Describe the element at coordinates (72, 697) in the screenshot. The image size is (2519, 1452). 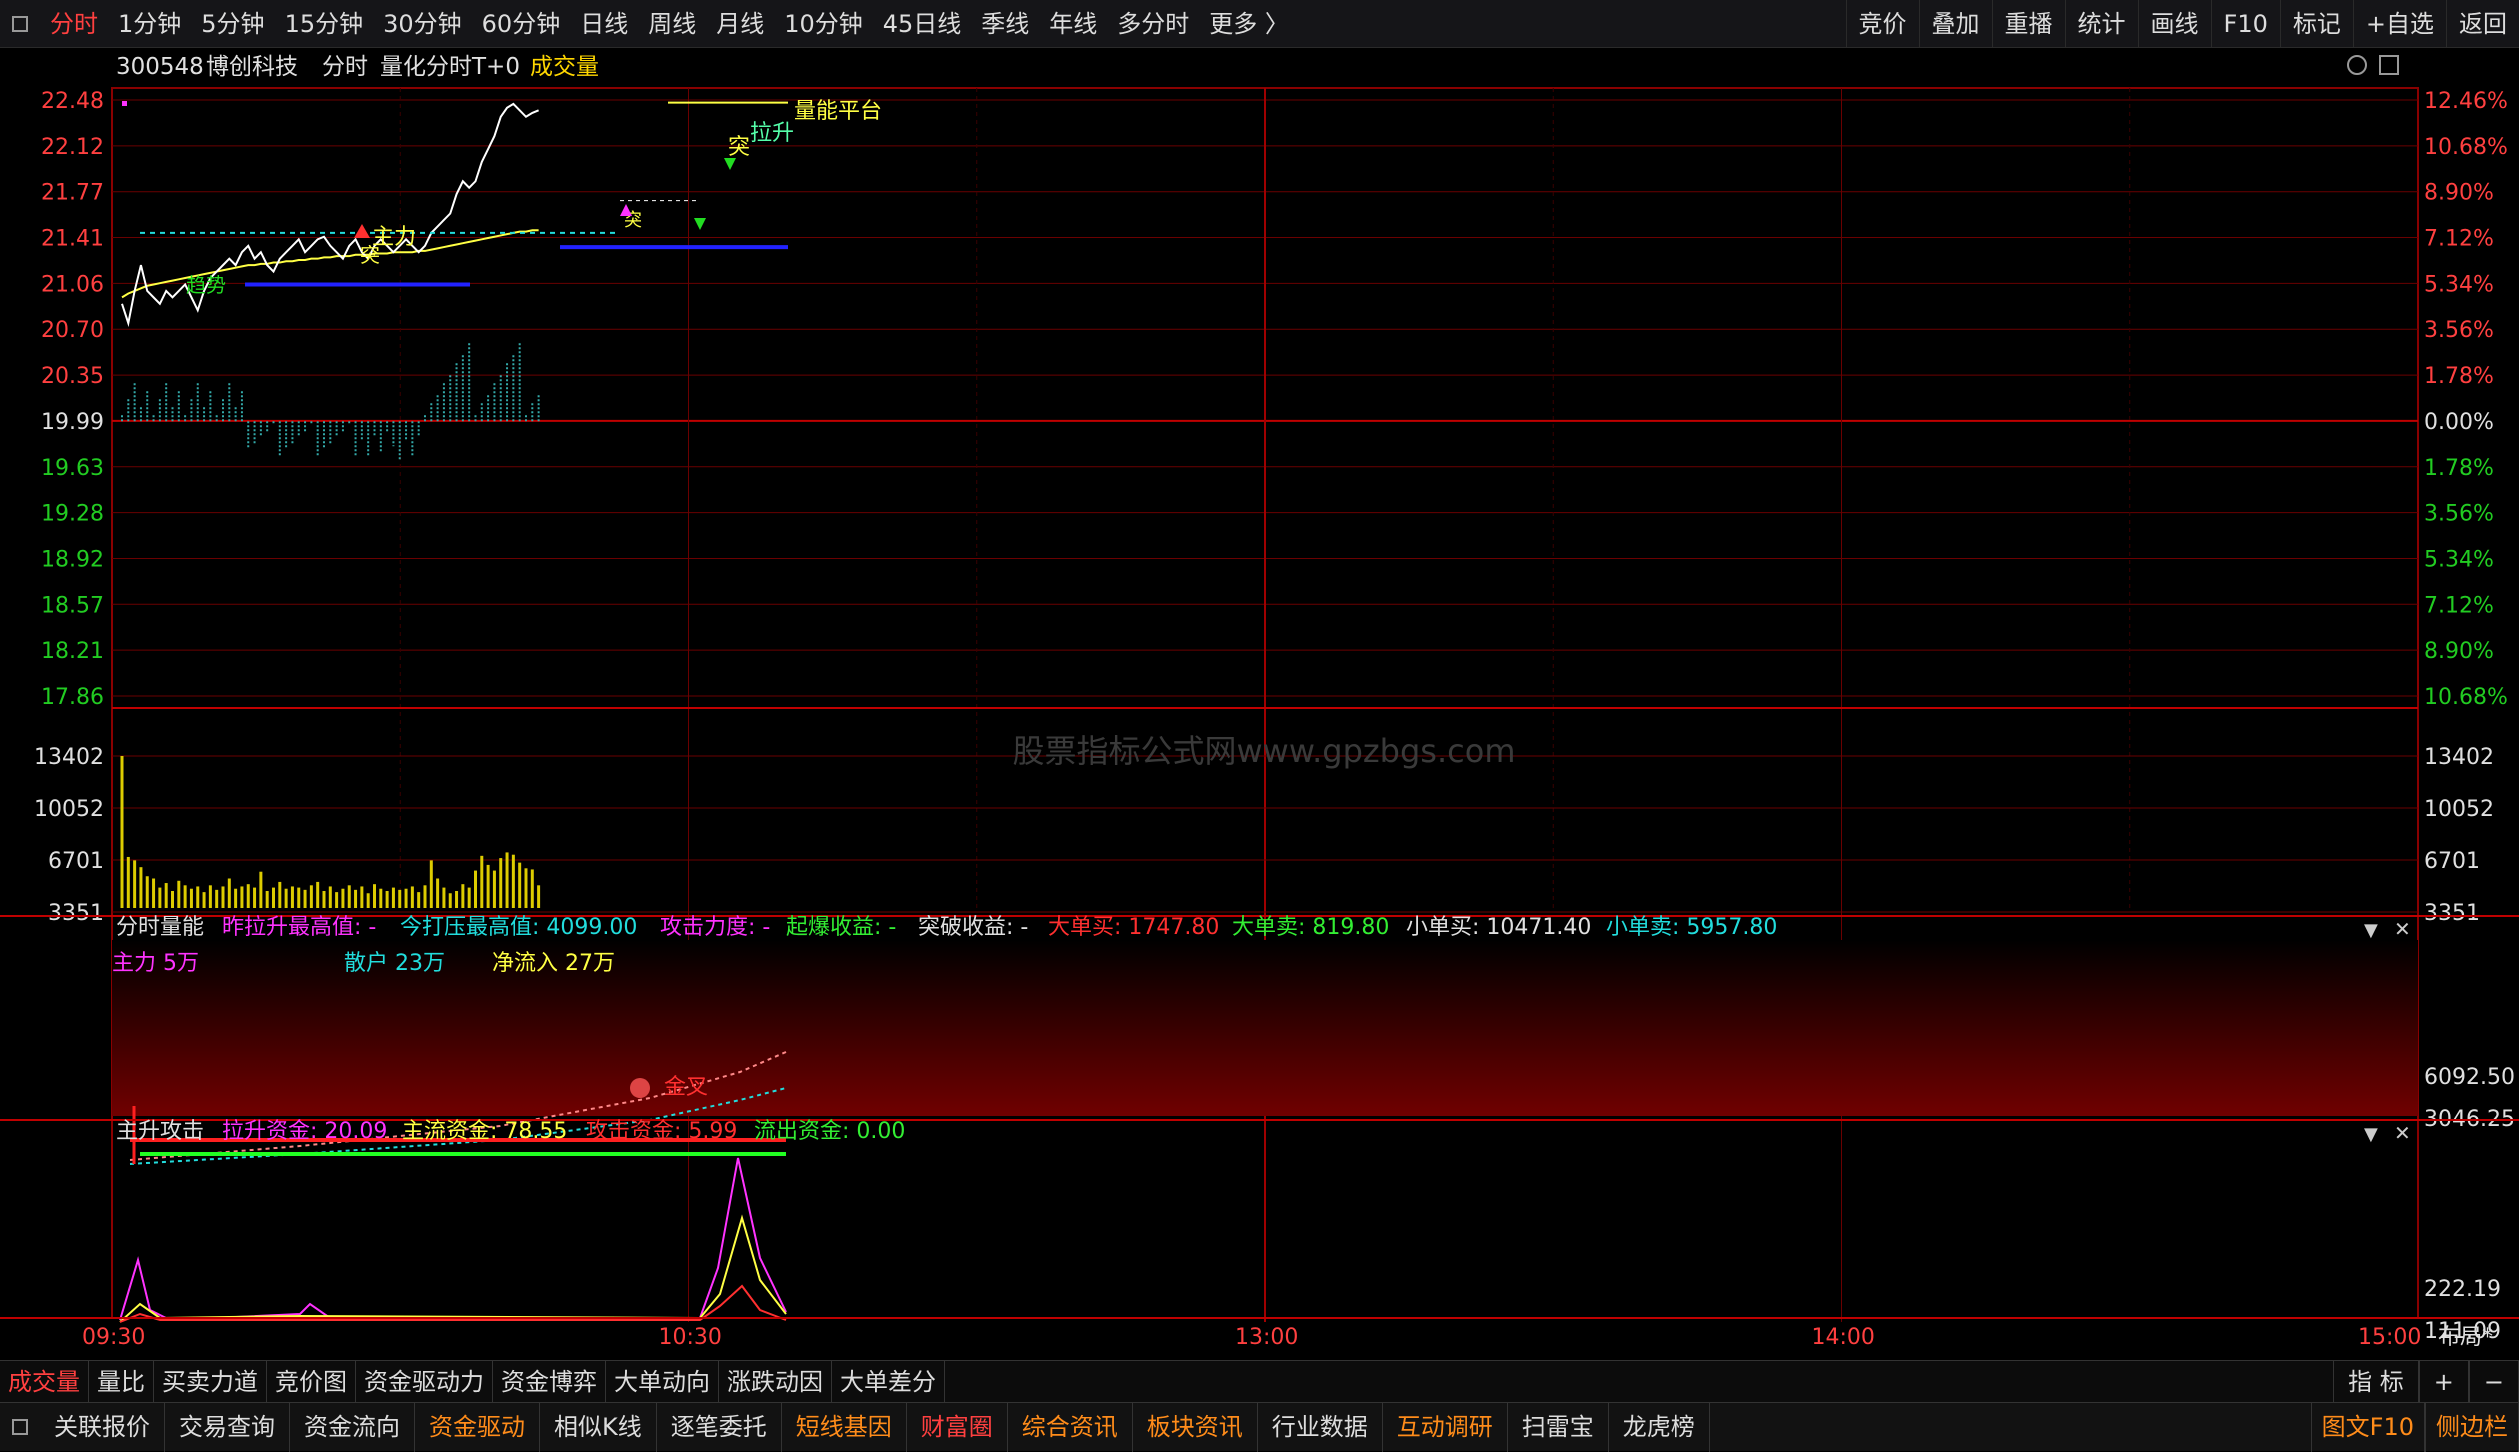
I see `price-tick: 17.86` at that location.